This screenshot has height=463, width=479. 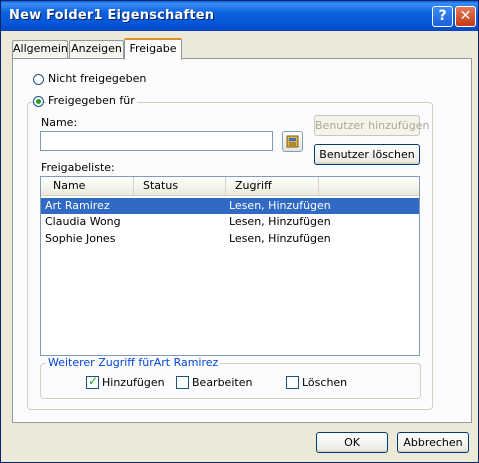 I want to click on checkbox-edit-label: Bearbeiten, so click(x=222, y=382).